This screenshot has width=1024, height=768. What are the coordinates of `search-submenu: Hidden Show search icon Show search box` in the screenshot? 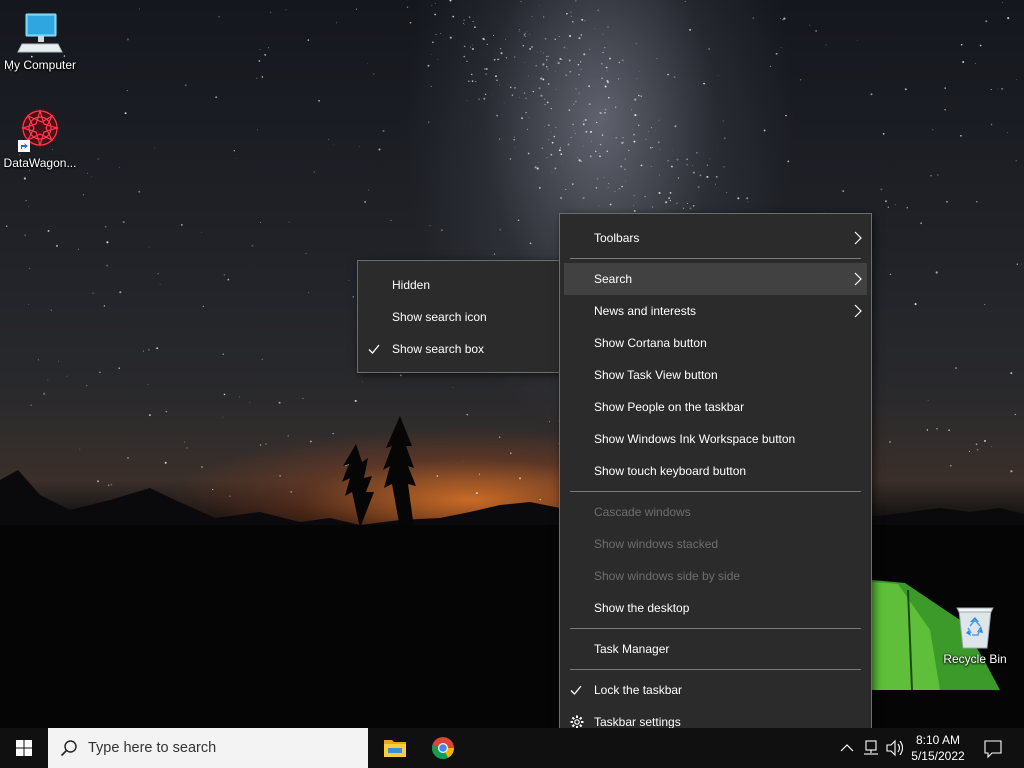 It's located at (459, 316).